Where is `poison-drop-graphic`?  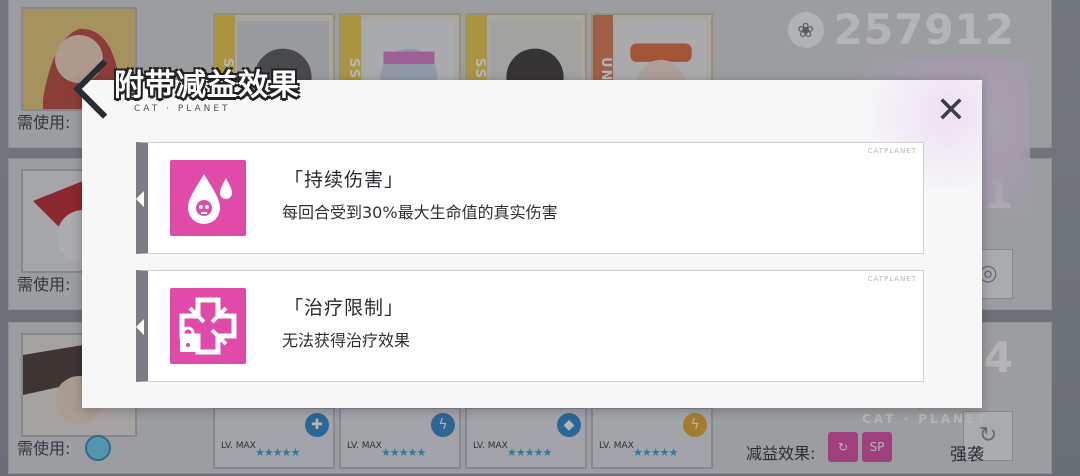
poison-drop-graphic is located at coordinates (210, 199).